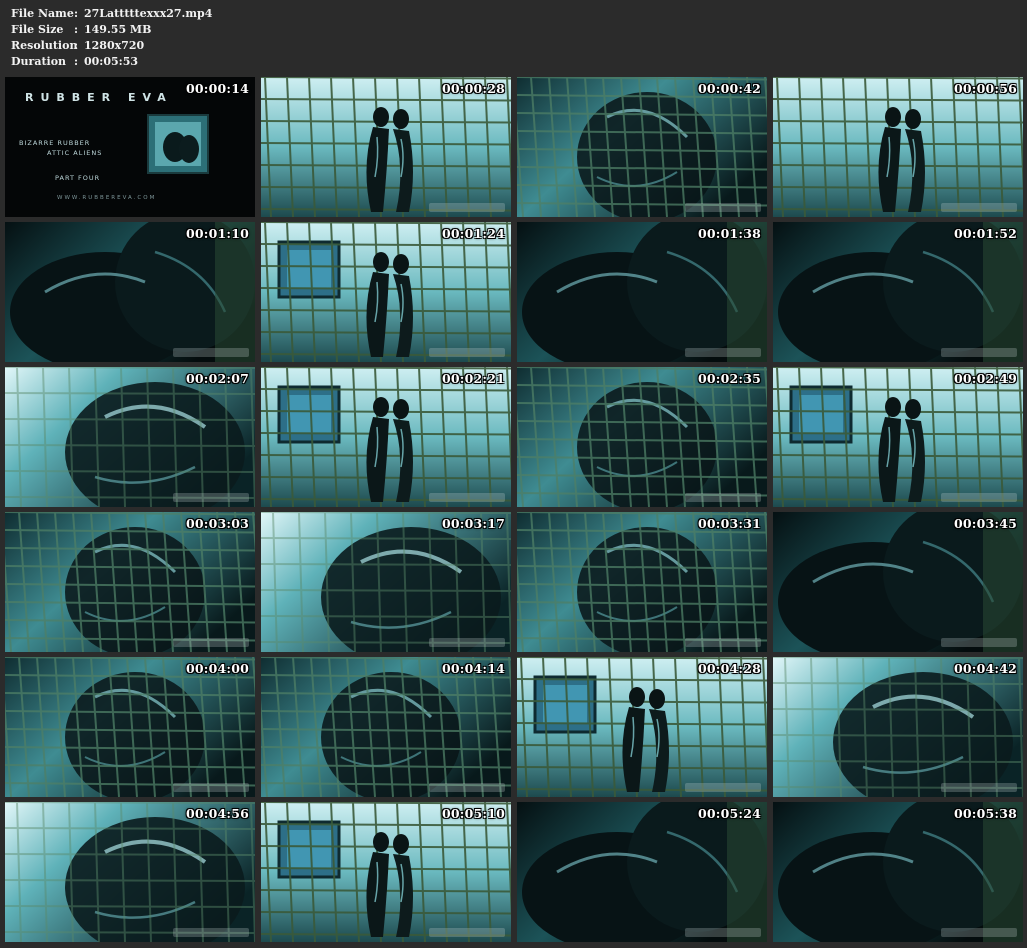  Describe the element at coordinates (55, 143) in the screenshot. I see `title-subtitle-1: BIZARRE RUBBER` at that location.